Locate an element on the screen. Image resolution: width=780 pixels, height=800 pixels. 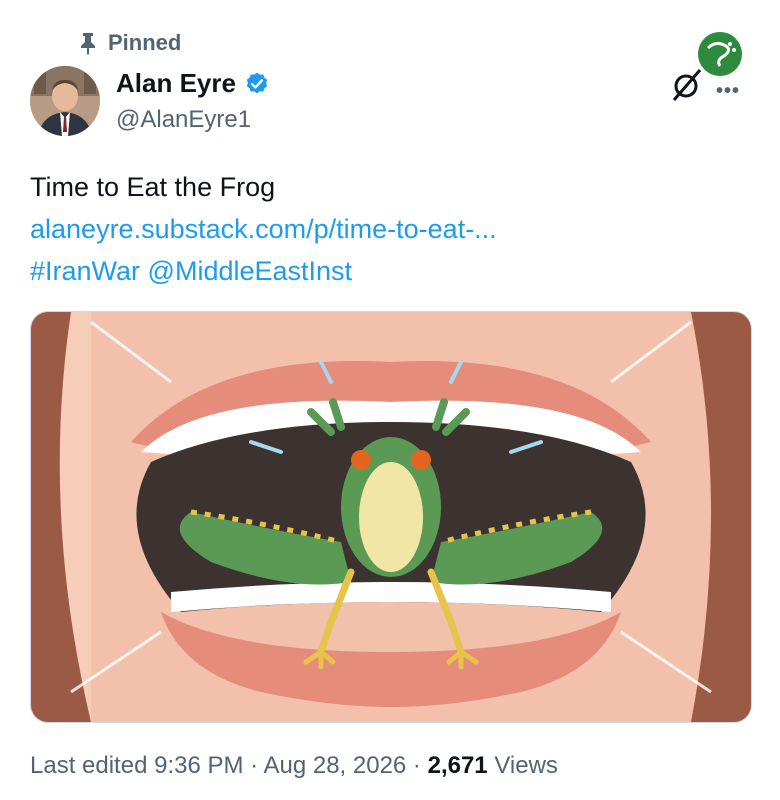
verified-badge-icon is located at coordinates (257, 84).